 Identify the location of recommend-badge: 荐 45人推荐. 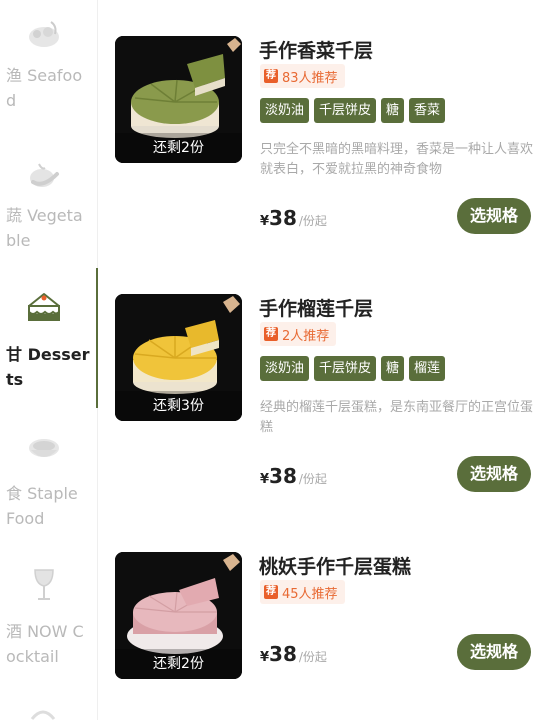
(302, 592).